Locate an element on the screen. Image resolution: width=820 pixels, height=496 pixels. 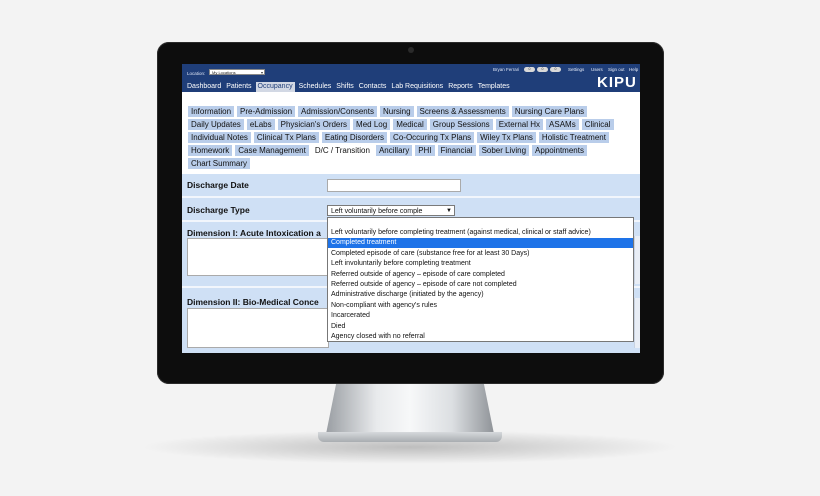
tab-wiley-tx-plans: Wiley Tx Plans is located at coordinates (506, 137).